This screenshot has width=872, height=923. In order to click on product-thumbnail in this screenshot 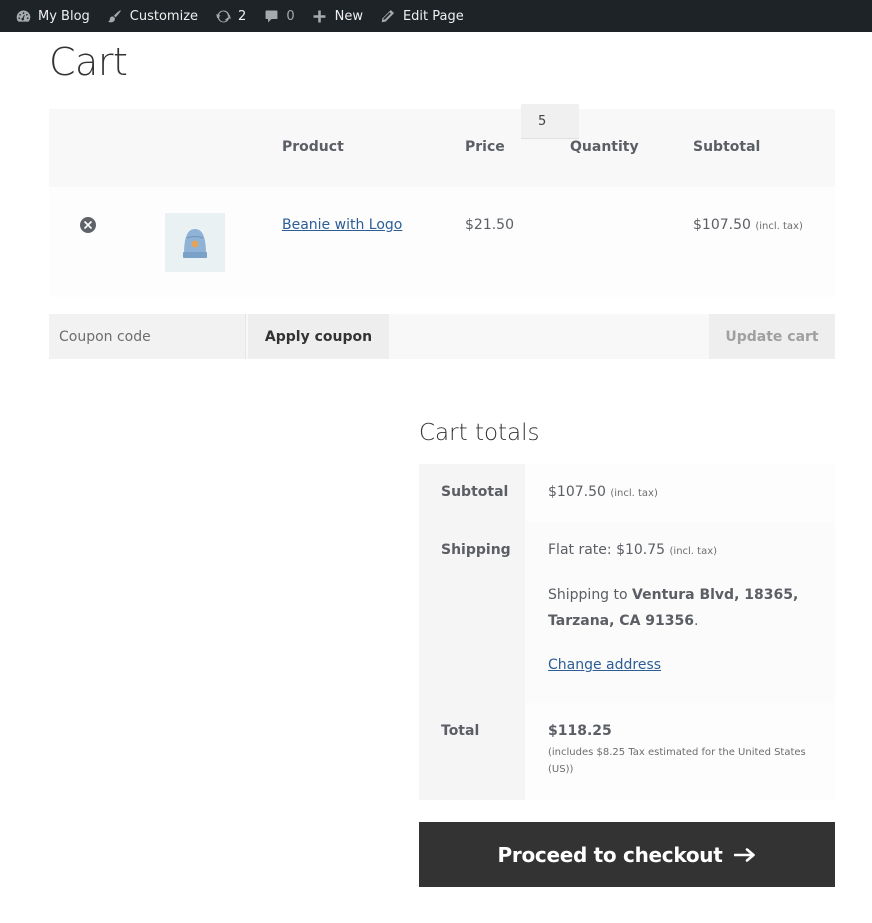, I will do `click(195, 242)`.